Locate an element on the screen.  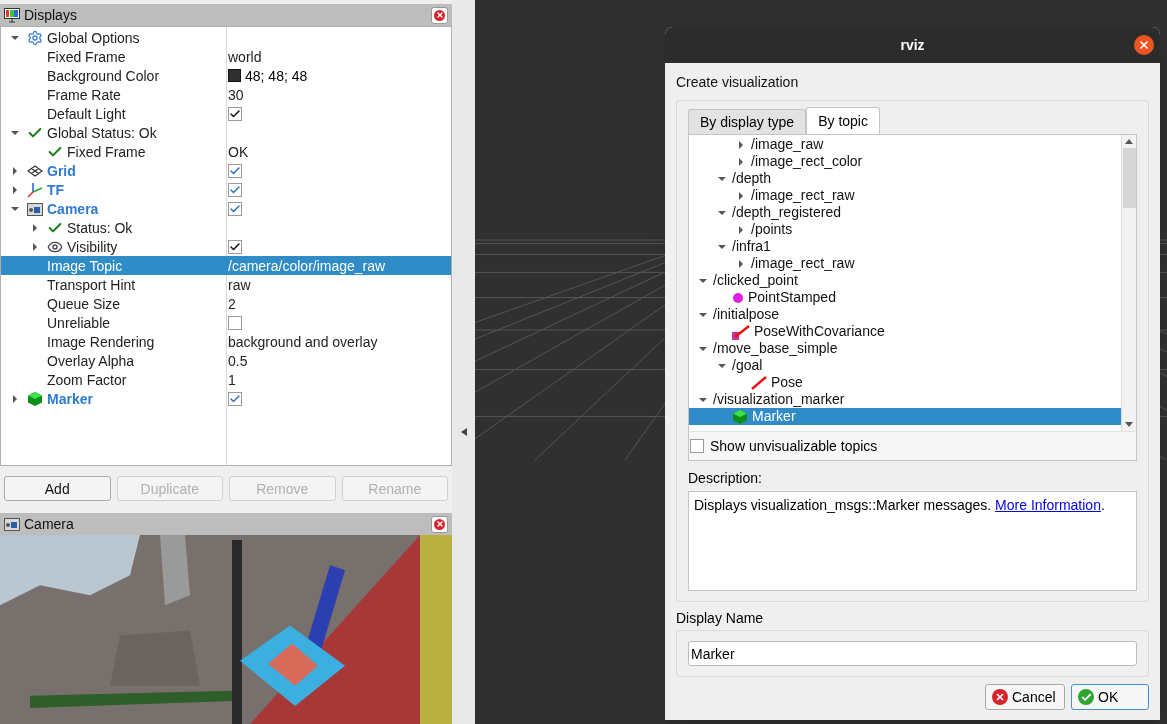
scroll-down-icon is located at coordinates (1129, 424).